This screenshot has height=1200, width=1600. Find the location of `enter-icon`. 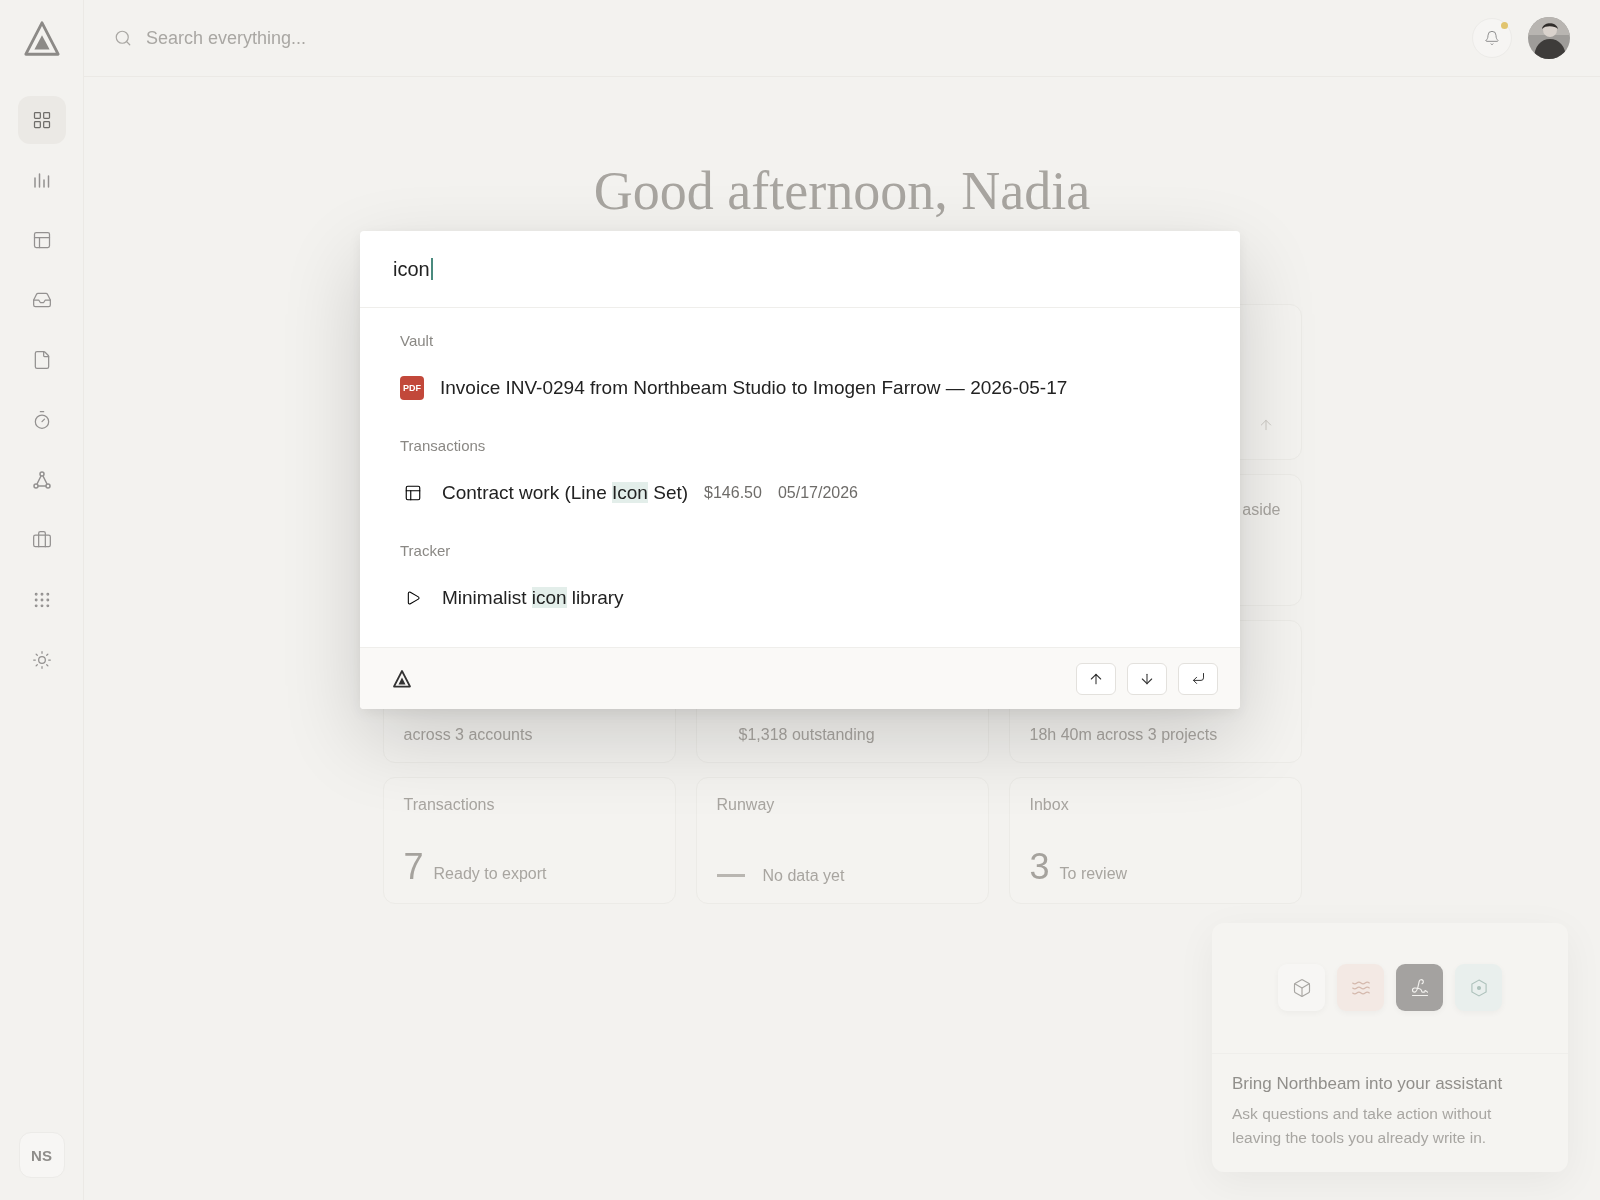

enter-icon is located at coordinates (1198, 678).